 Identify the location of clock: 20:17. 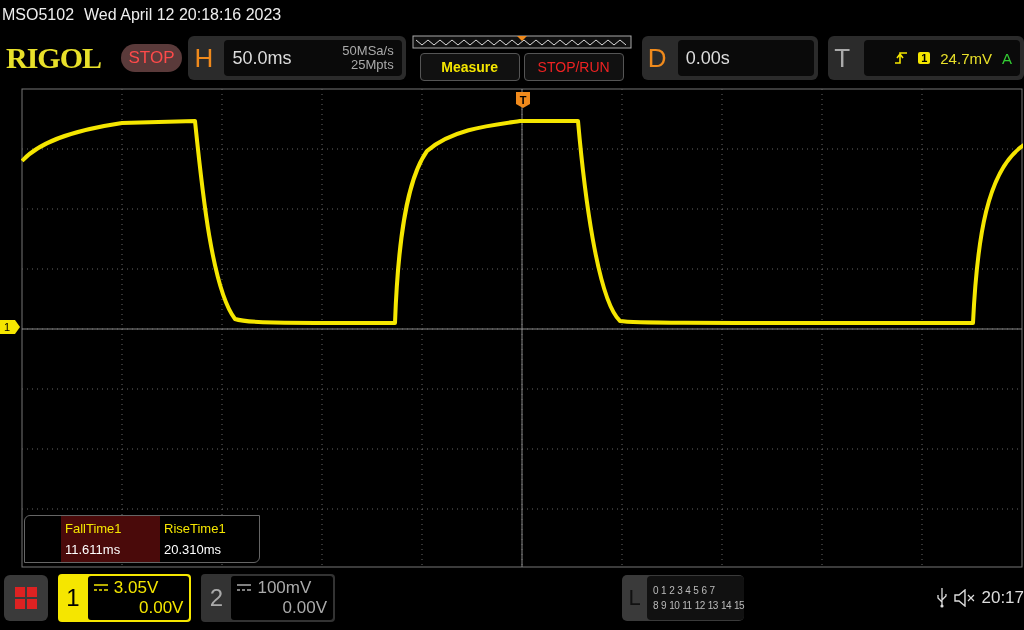
(1002, 598).